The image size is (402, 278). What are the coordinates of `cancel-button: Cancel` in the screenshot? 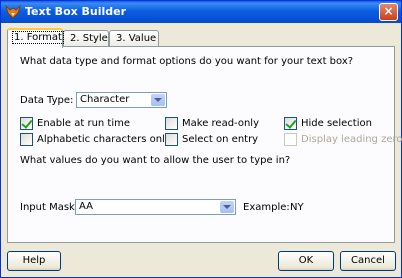 It's located at (368, 261).